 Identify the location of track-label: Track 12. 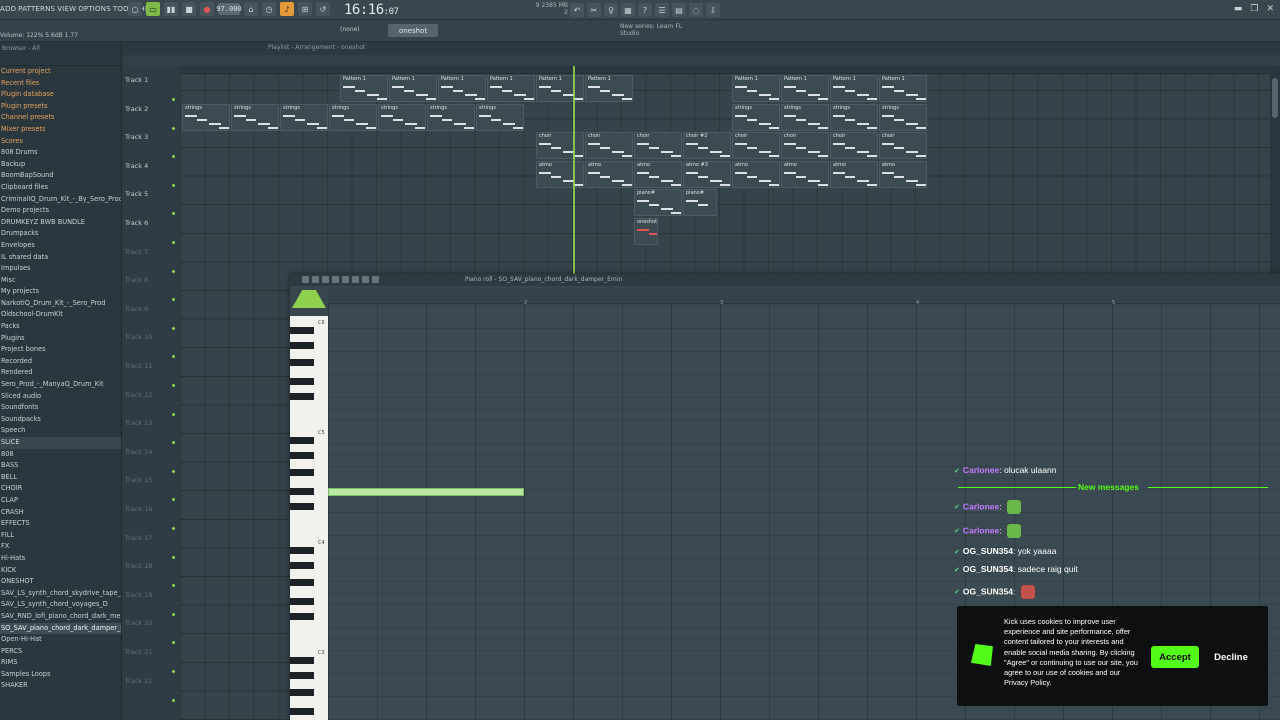
(138, 395).